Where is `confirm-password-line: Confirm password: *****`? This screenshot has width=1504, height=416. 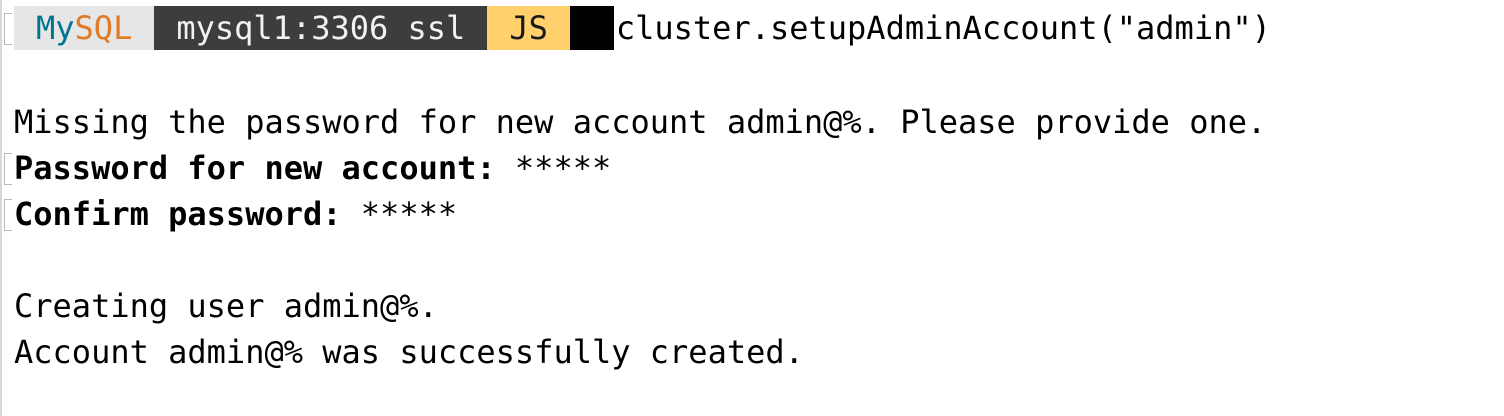 confirm-password-line: Confirm password: ***** is located at coordinates (235, 214).